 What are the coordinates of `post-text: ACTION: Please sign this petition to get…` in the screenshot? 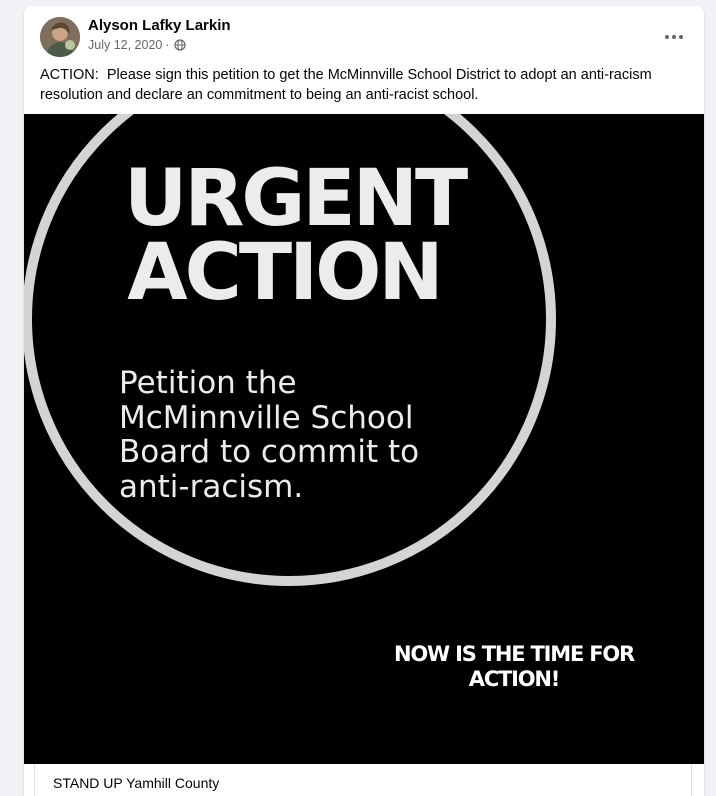 It's located at (348, 85).